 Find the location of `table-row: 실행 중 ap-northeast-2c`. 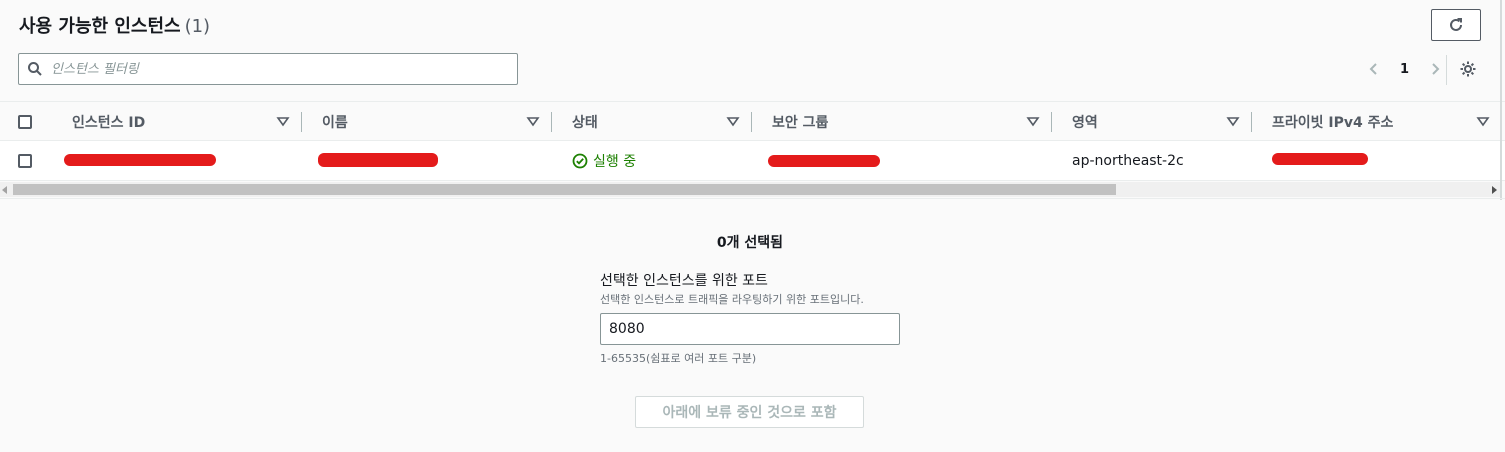

table-row: 실행 중 ap-northeast-2c is located at coordinates (752, 161).